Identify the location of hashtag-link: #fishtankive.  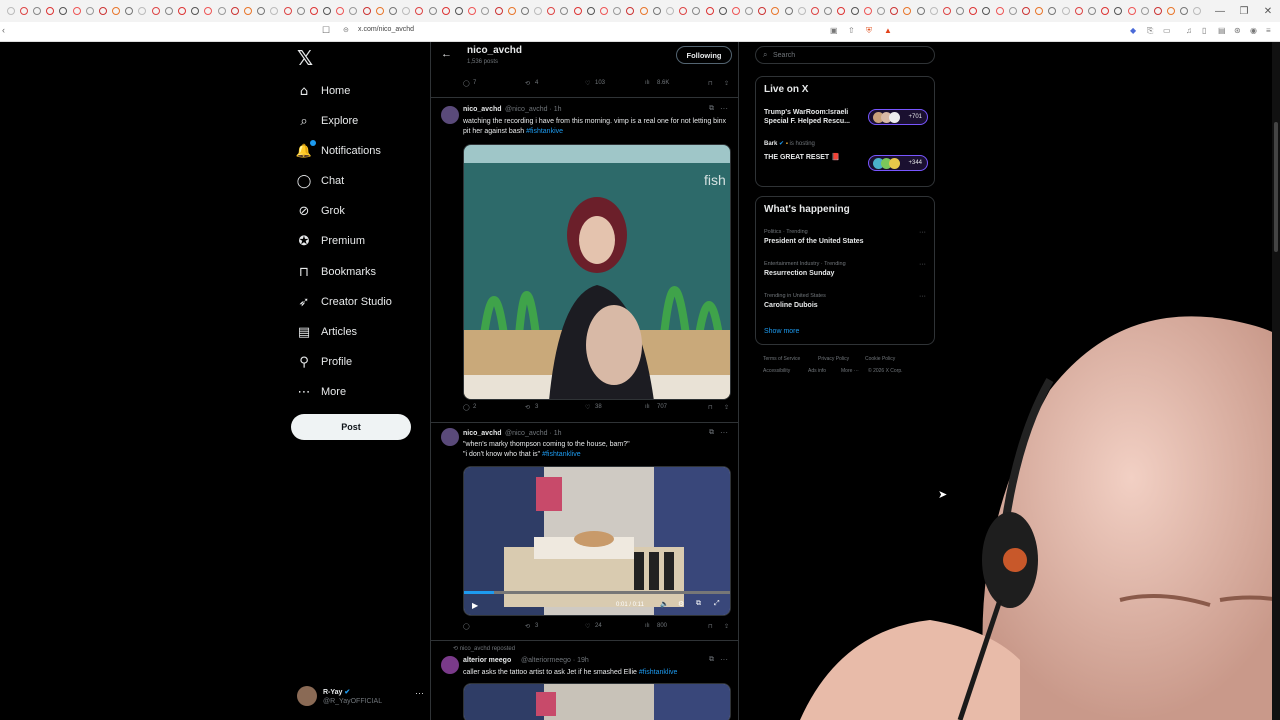
(544, 131).